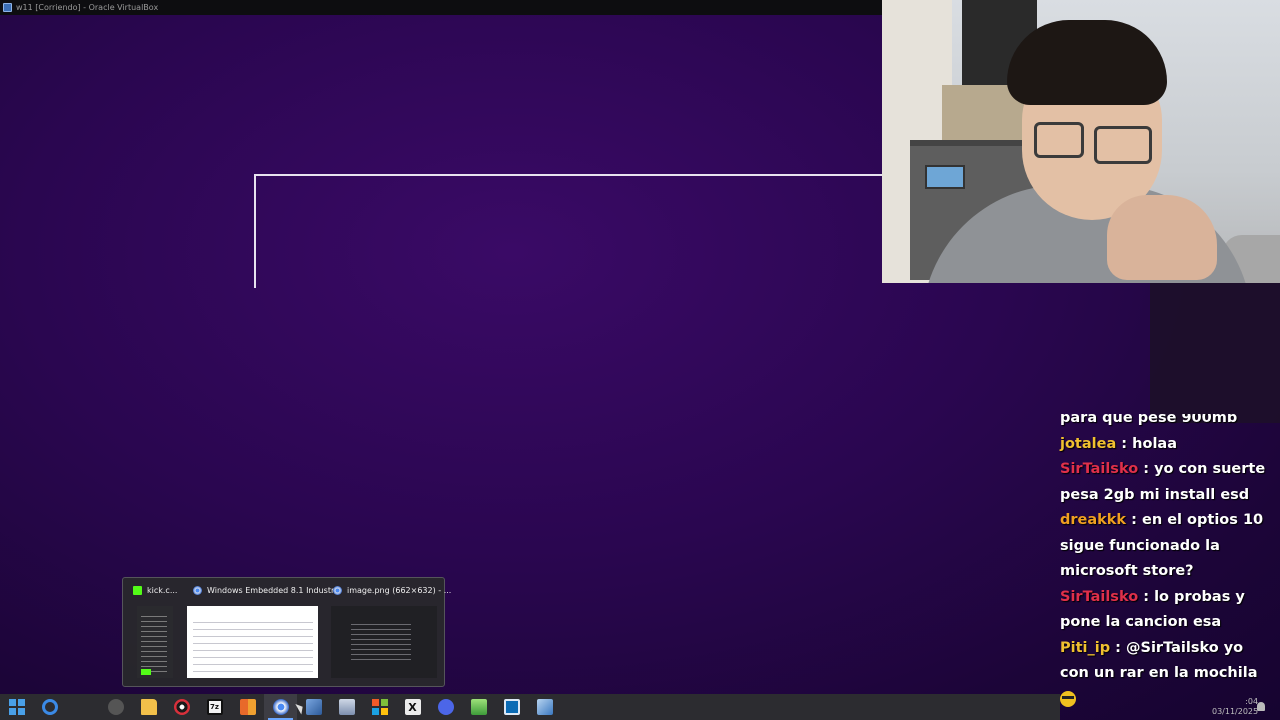 This screenshot has width=1280, height=720. I want to click on taskbar-discord, so click(445, 707).